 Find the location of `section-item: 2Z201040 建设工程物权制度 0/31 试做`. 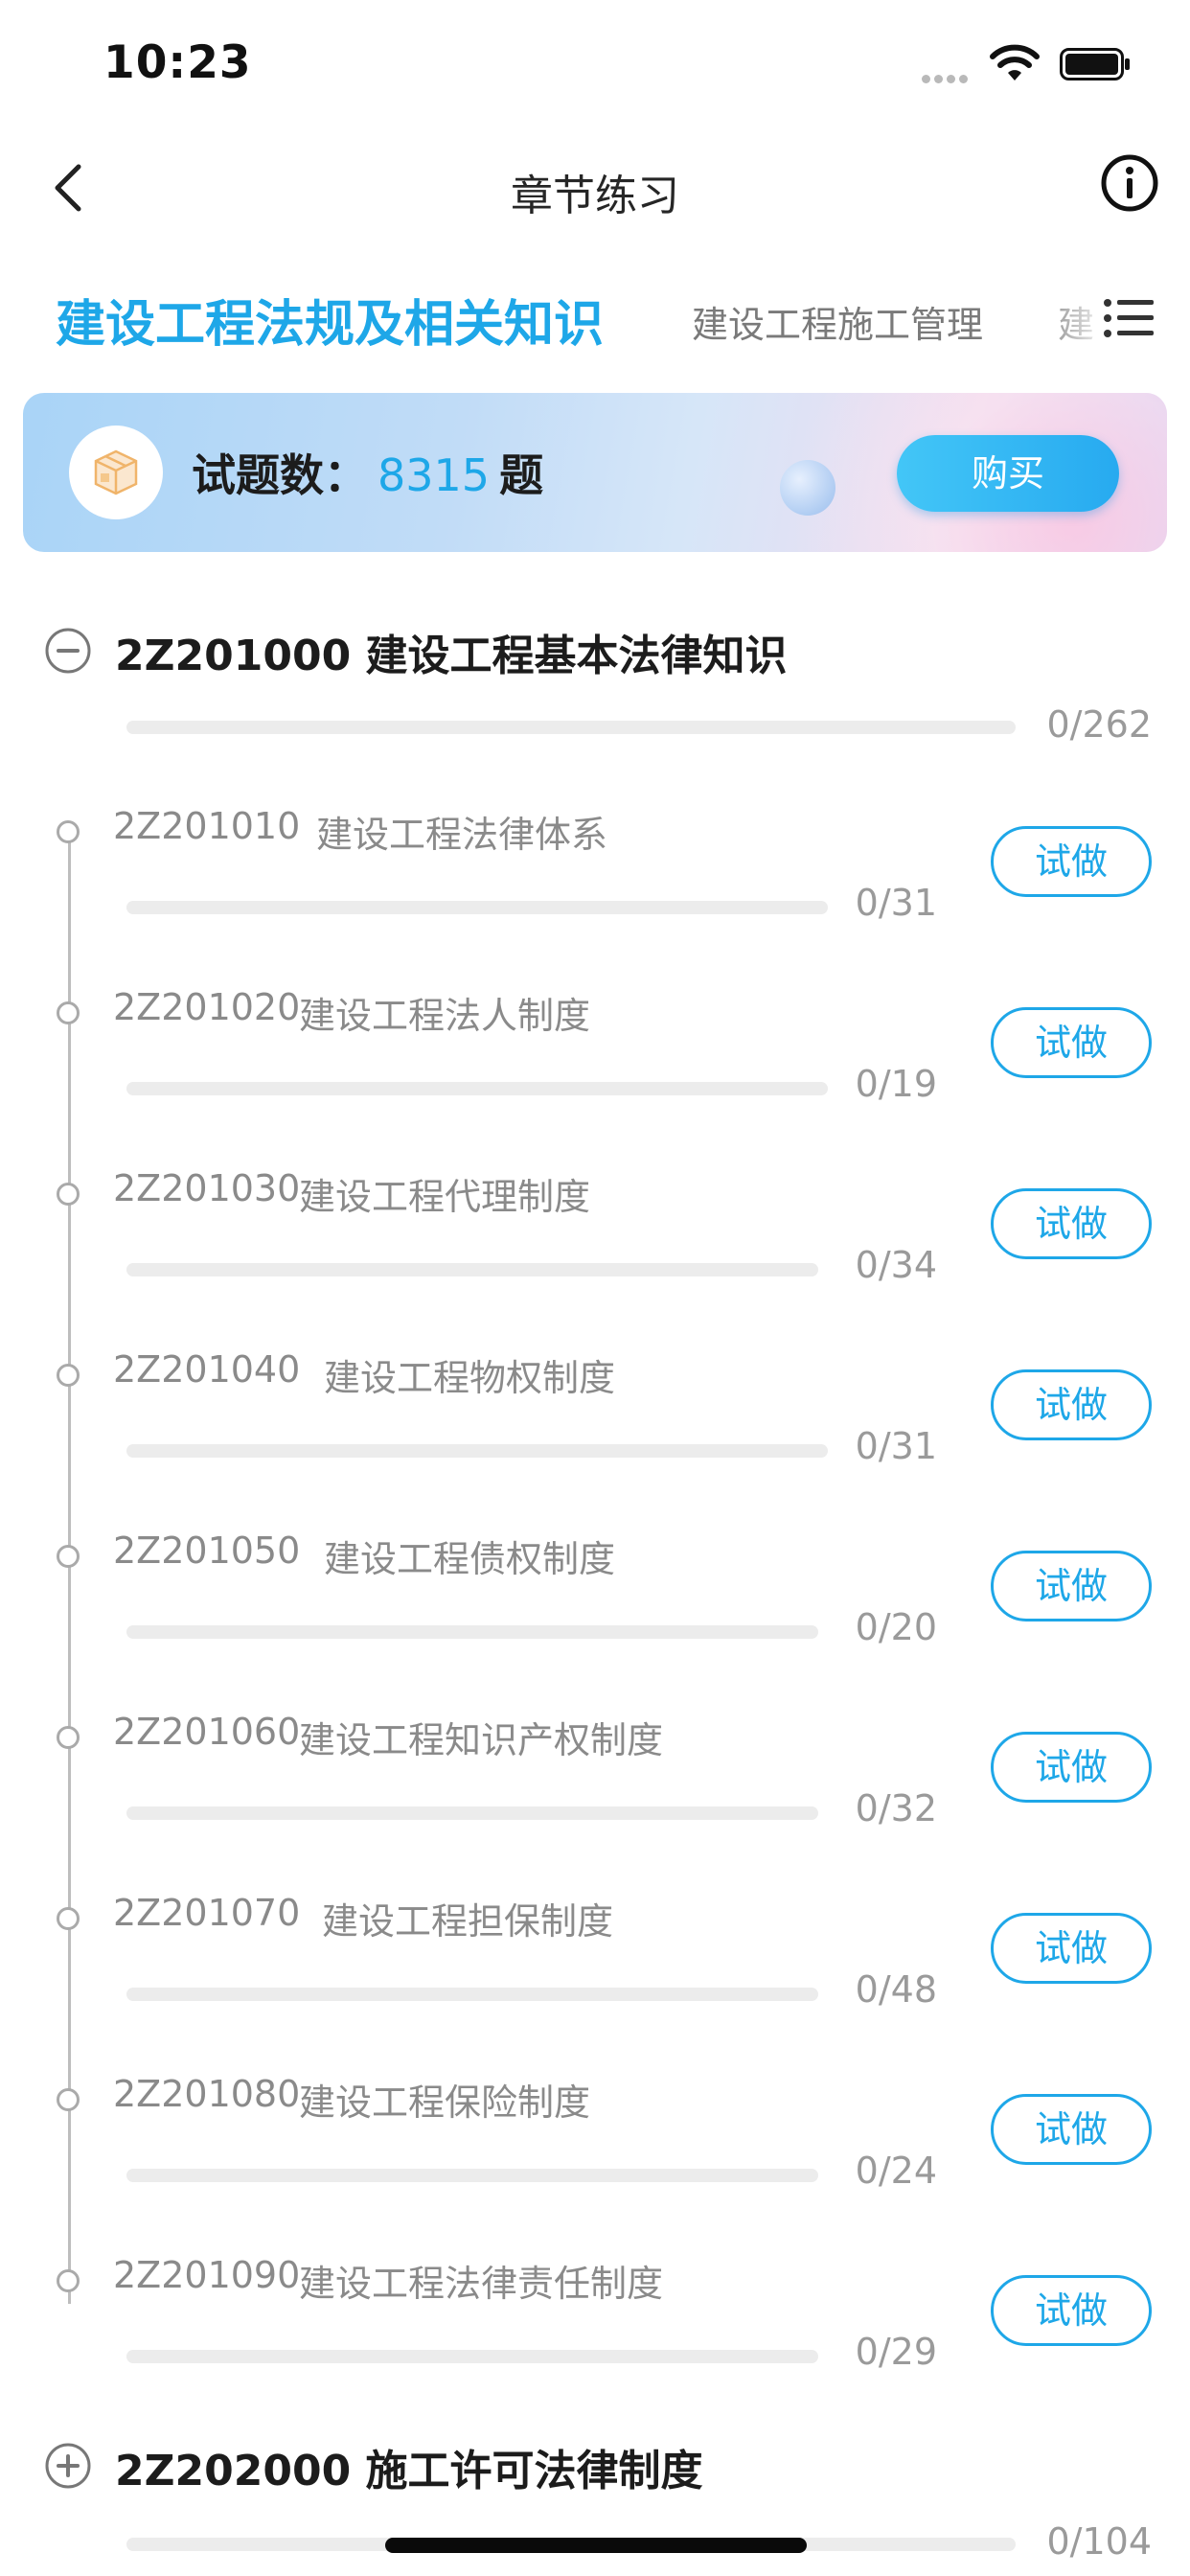

section-item: 2Z201040 建设工程物权制度 0/31 试做 is located at coordinates (595, 1447).